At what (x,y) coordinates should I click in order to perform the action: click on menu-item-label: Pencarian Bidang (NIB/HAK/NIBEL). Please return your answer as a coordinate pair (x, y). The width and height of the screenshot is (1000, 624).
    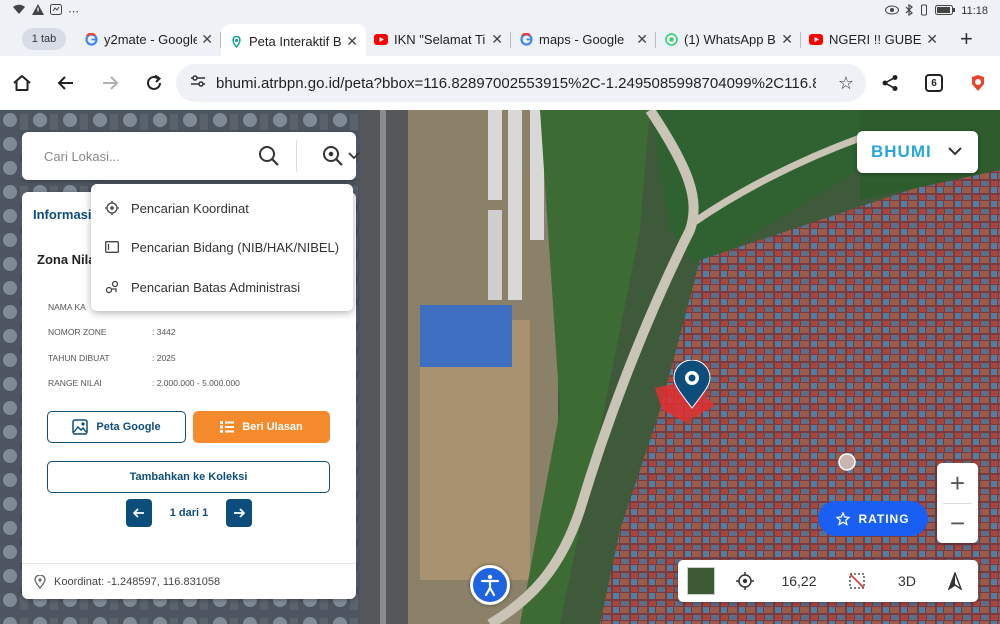
    Looking at the image, I should click on (235, 247).